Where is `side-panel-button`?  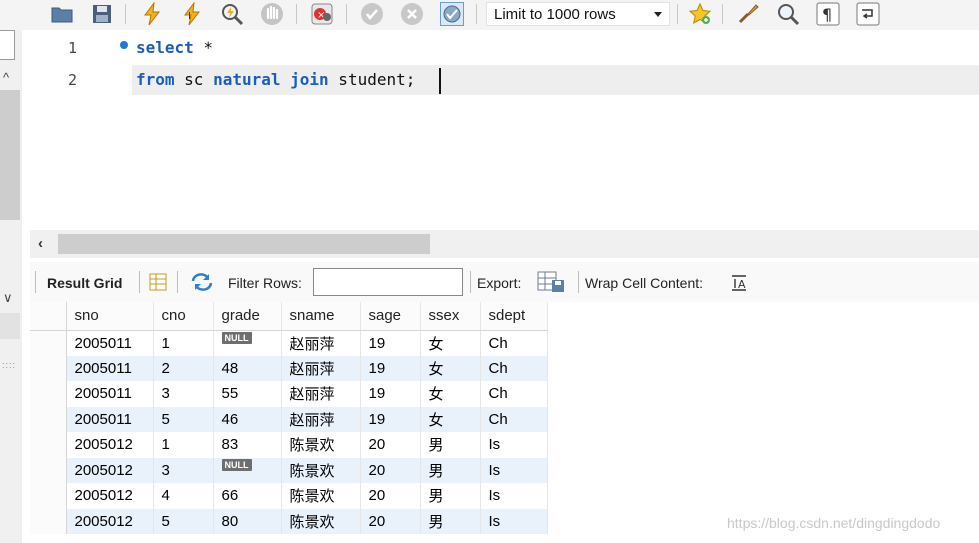 side-panel-button is located at coordinates (10, 326).